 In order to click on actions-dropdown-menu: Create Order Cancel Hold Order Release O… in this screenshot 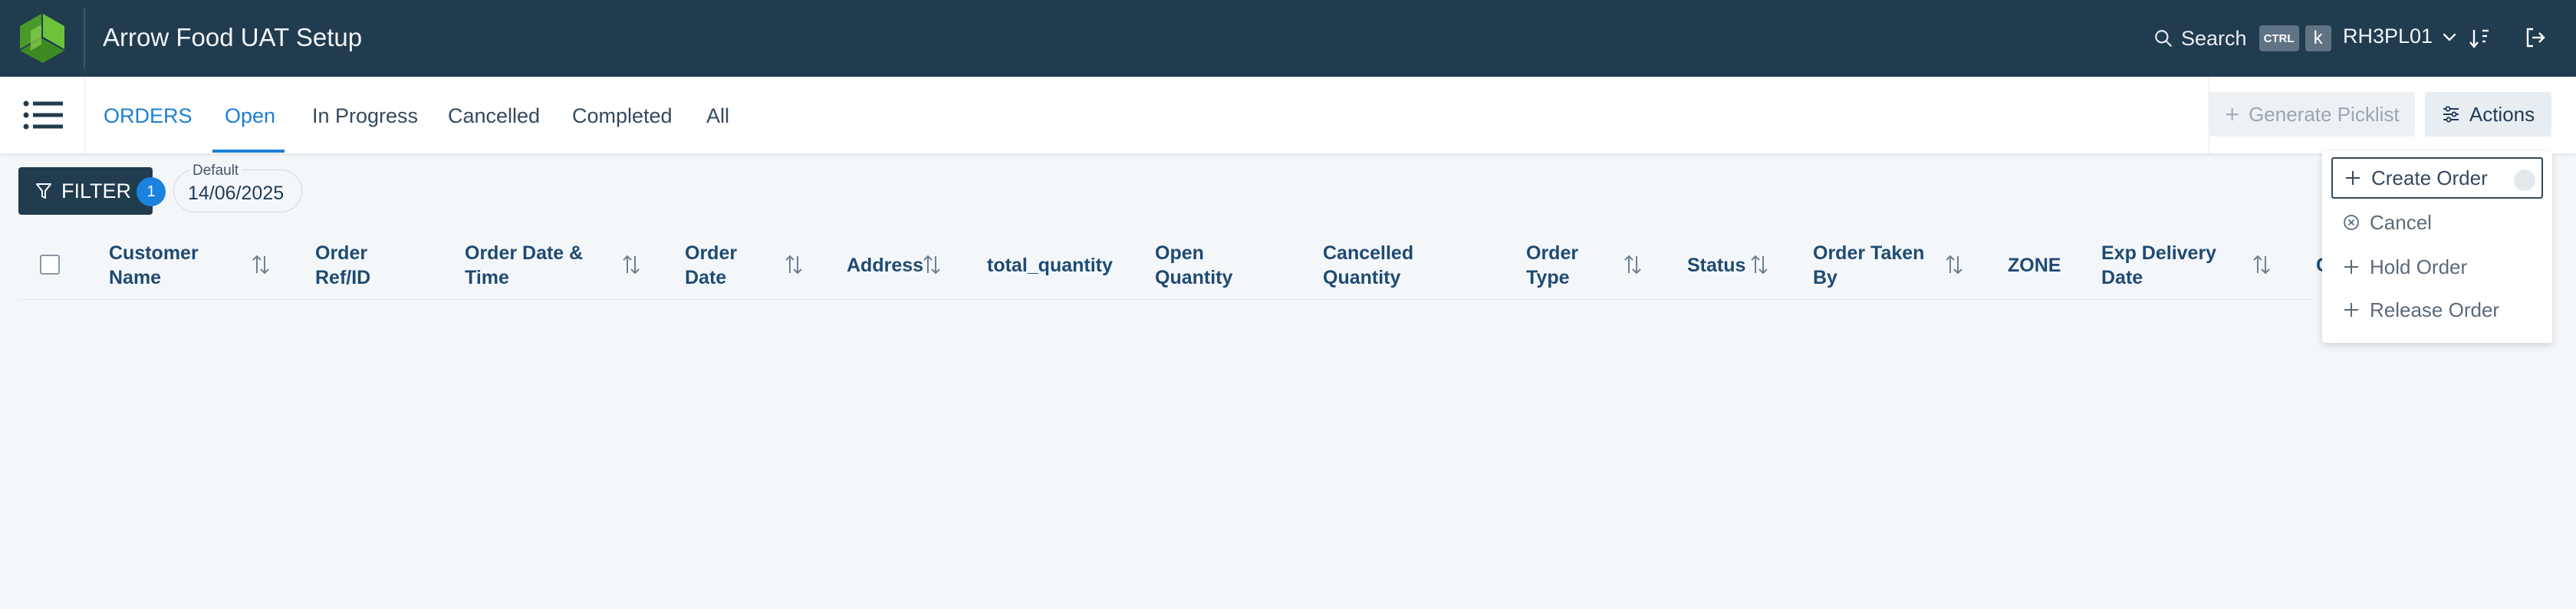, I will do `click(2437, 247)`.